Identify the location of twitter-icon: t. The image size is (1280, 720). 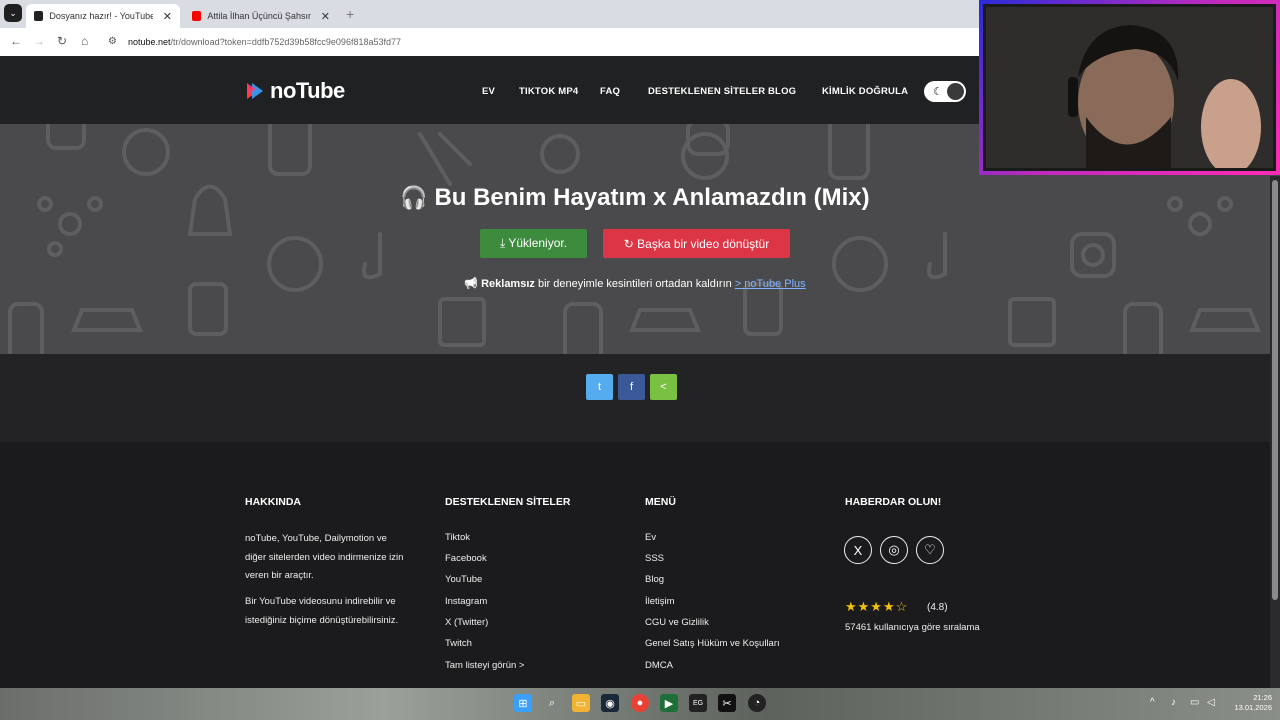
(599, 387).